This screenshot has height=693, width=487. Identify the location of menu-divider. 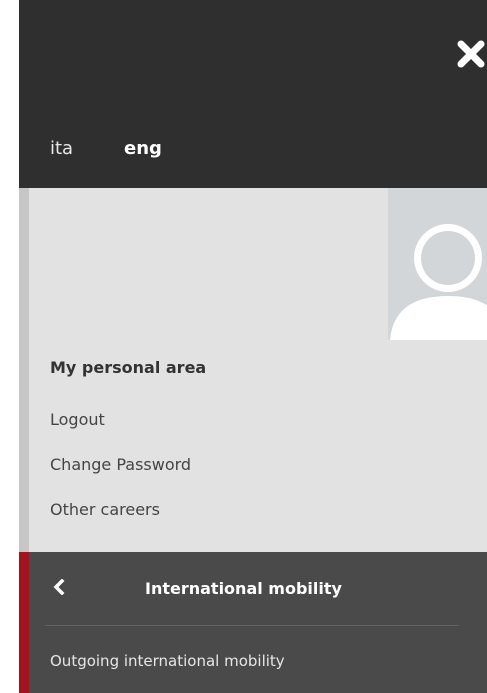
(252, 625).